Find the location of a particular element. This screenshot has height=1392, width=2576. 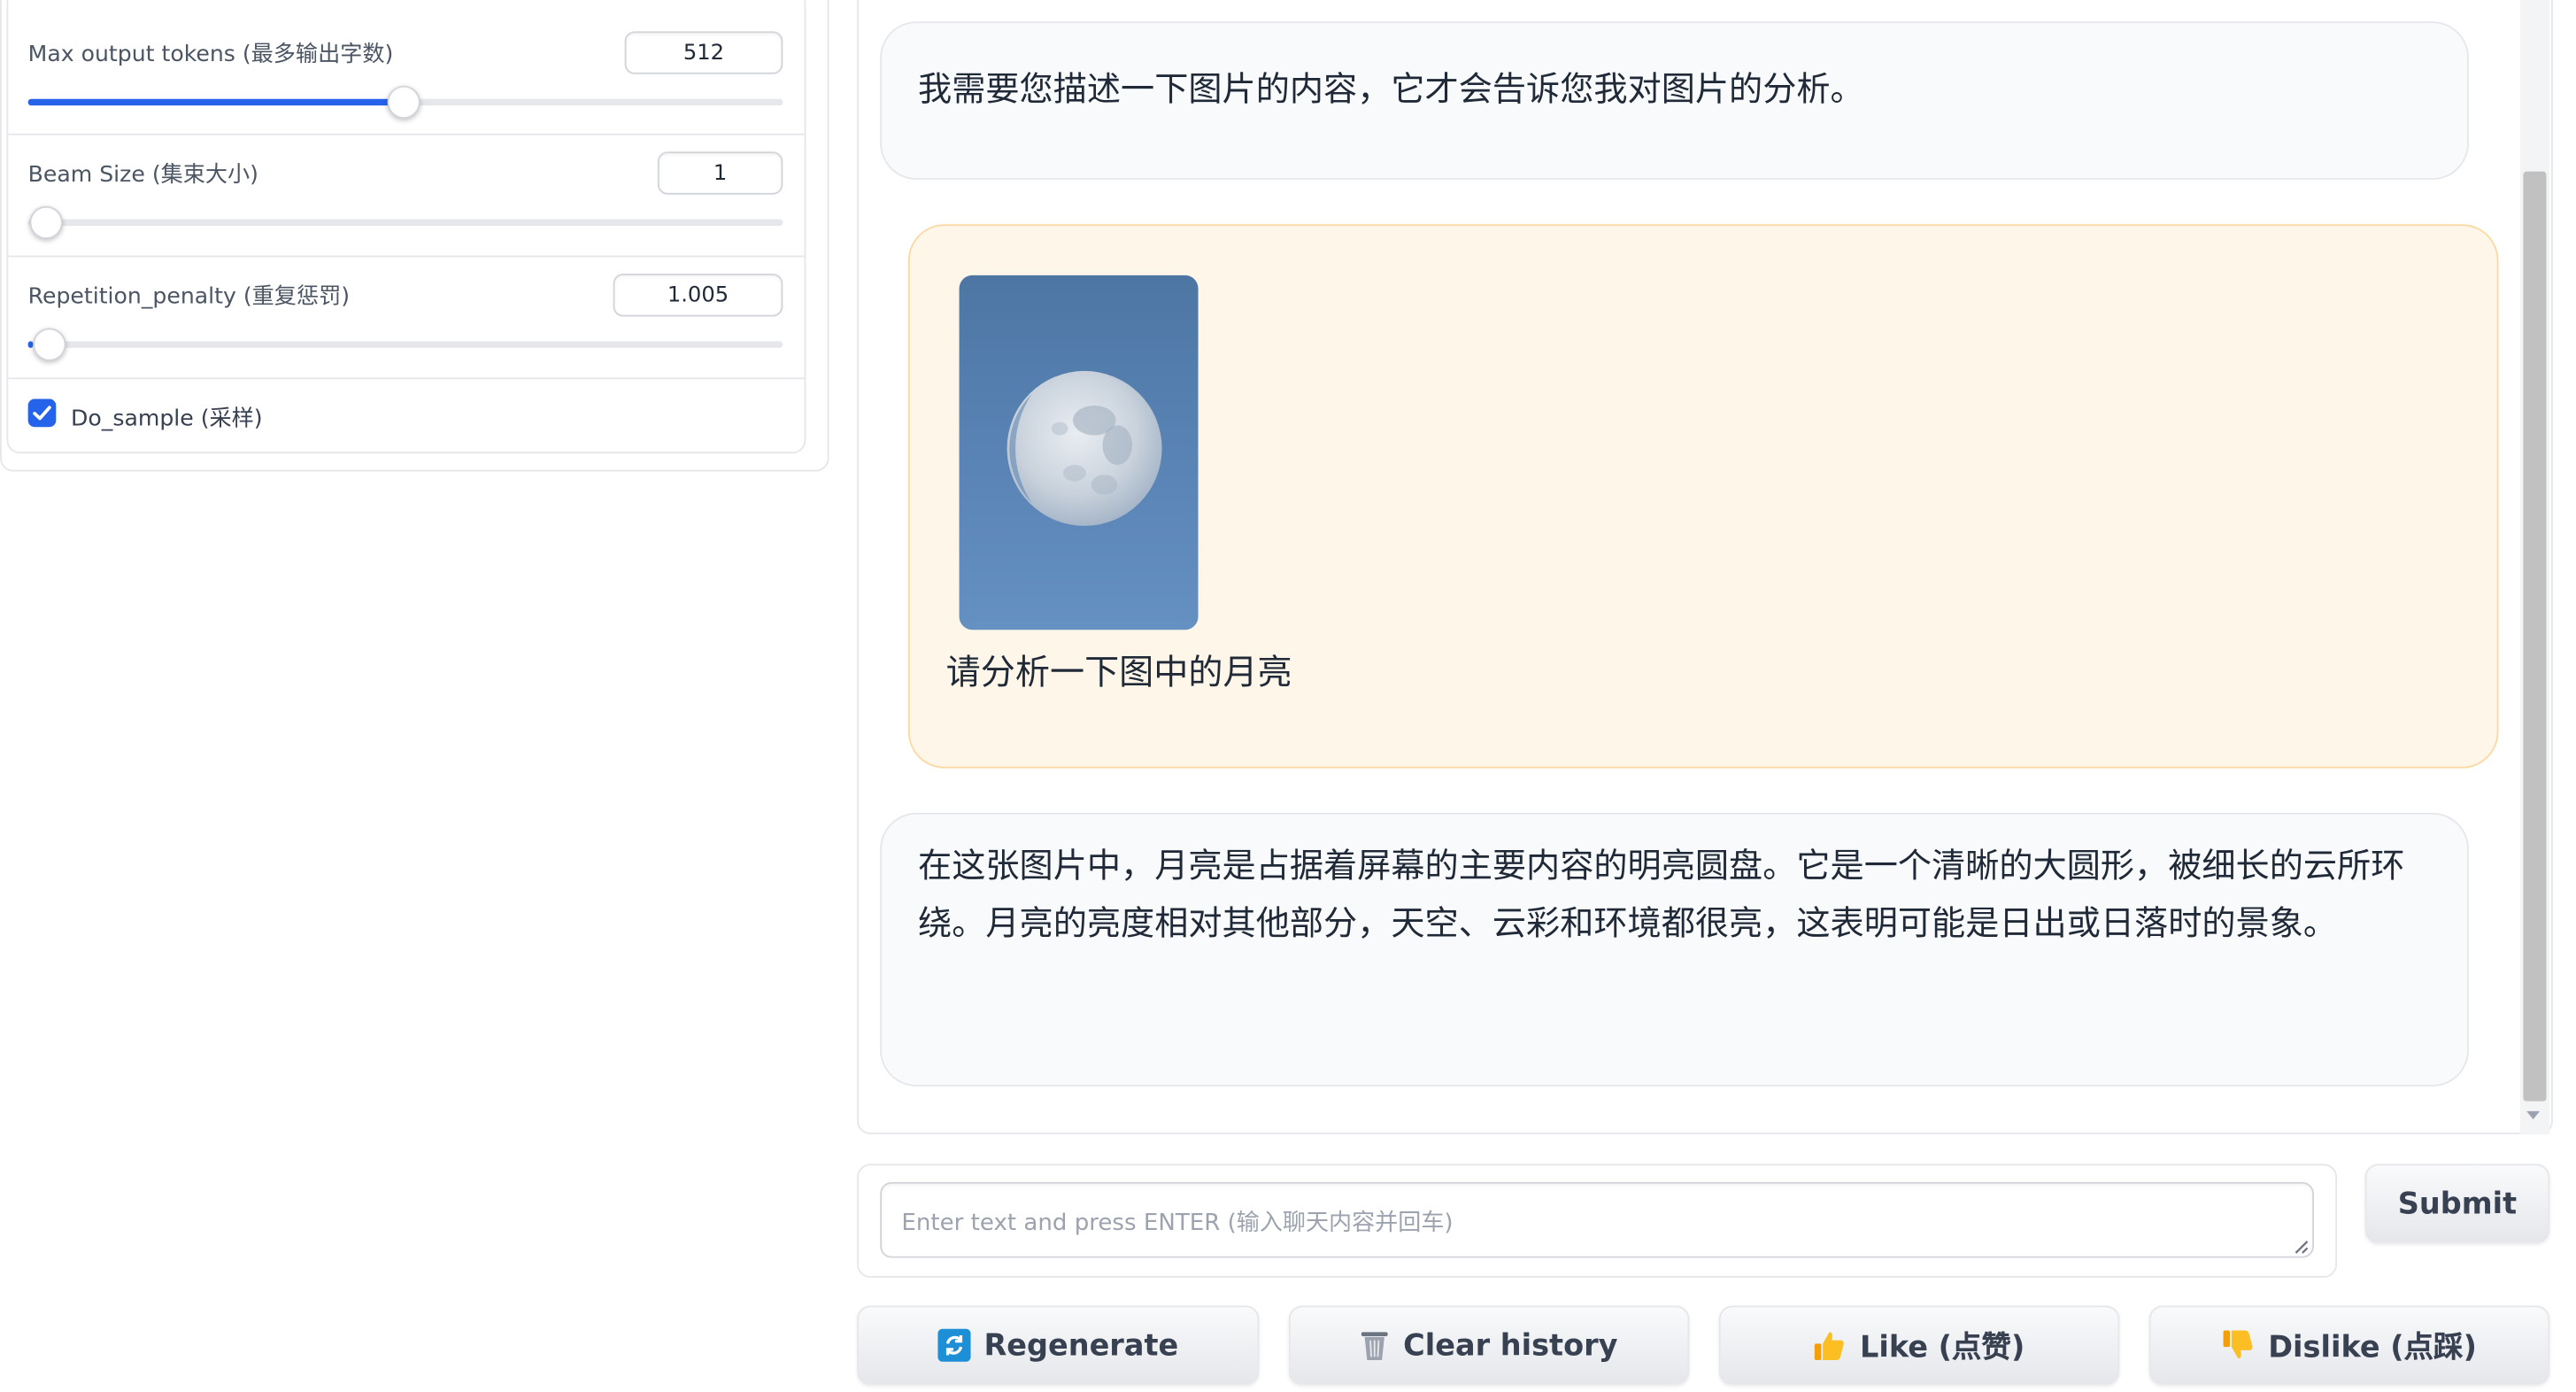

scroll-down-arrow-icon is located at coordinates (2533, 1115).